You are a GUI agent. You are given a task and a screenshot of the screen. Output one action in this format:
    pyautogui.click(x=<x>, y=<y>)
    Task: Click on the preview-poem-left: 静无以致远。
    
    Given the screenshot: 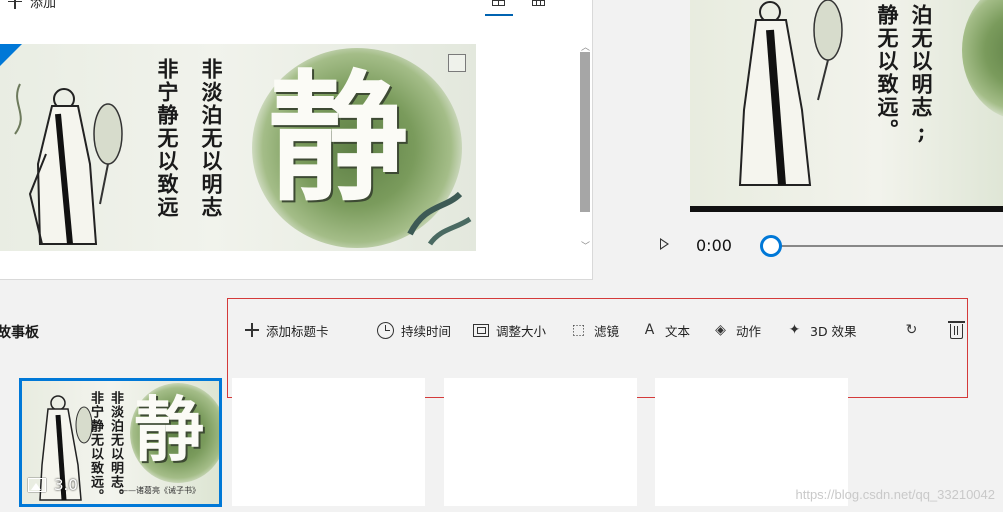 What is the action you would take?
    pyautogui.click(x=887, y=73)
    